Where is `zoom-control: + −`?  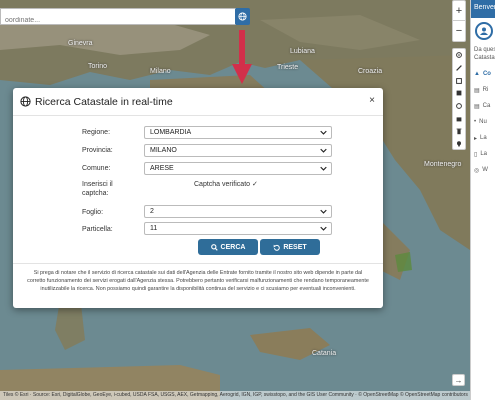 zoom-control: + − is located at coordinates (459, 21).